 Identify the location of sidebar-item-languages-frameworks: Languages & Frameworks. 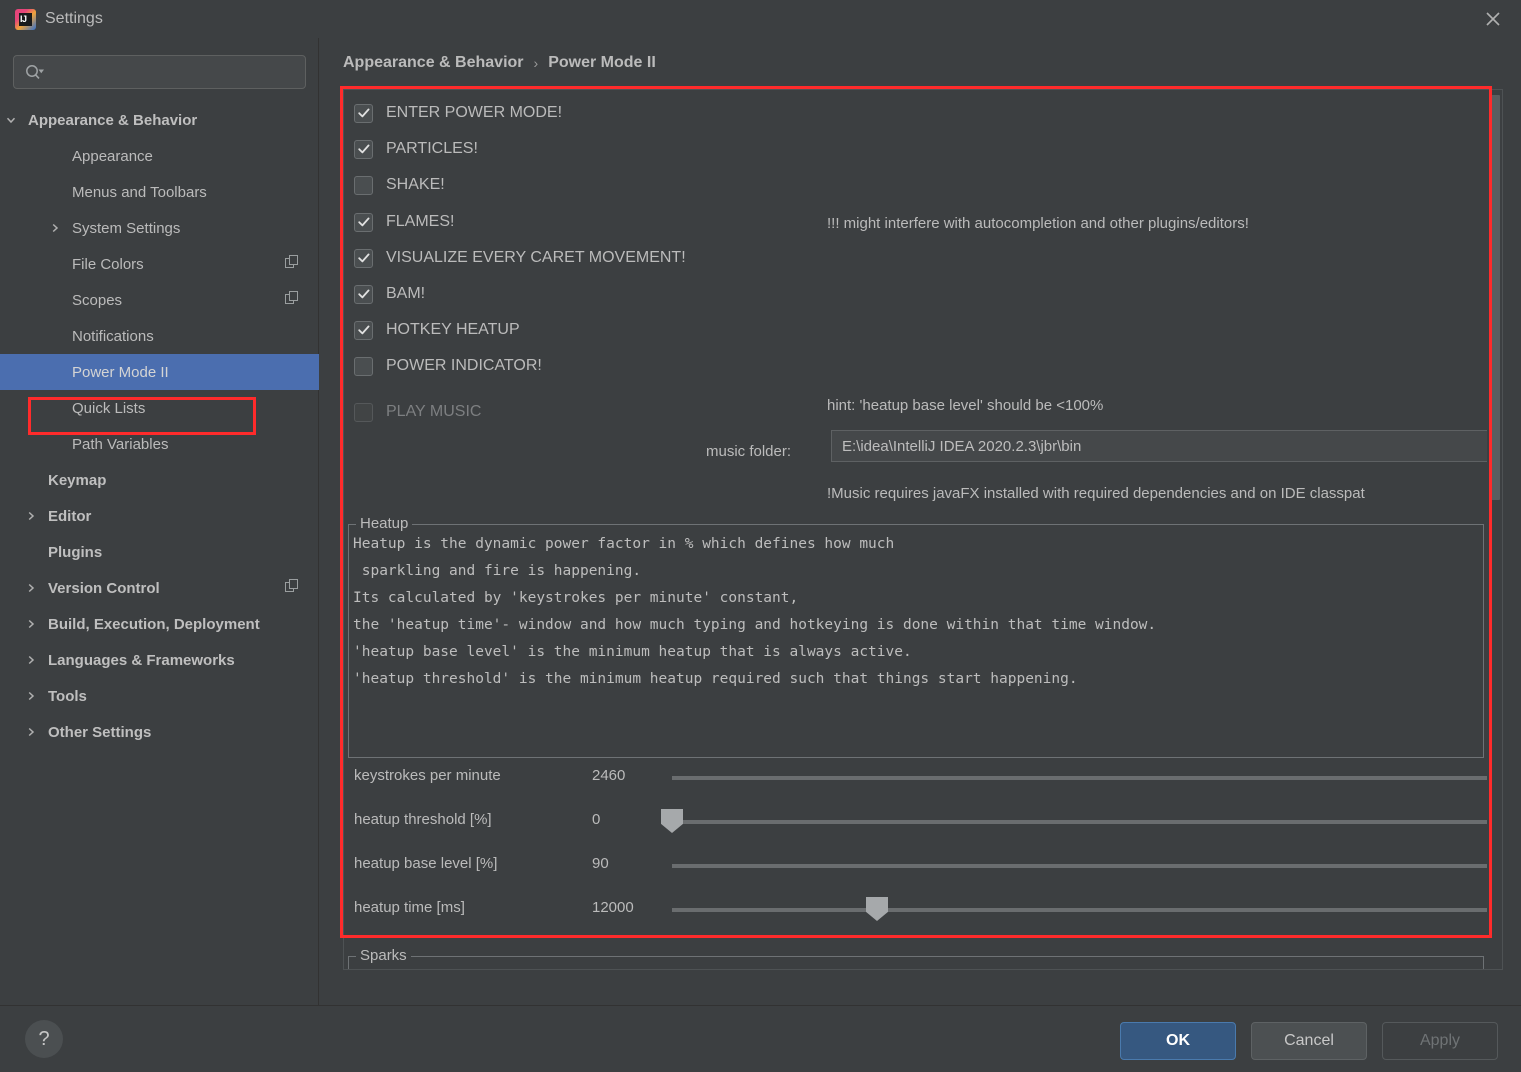
(159, 660).